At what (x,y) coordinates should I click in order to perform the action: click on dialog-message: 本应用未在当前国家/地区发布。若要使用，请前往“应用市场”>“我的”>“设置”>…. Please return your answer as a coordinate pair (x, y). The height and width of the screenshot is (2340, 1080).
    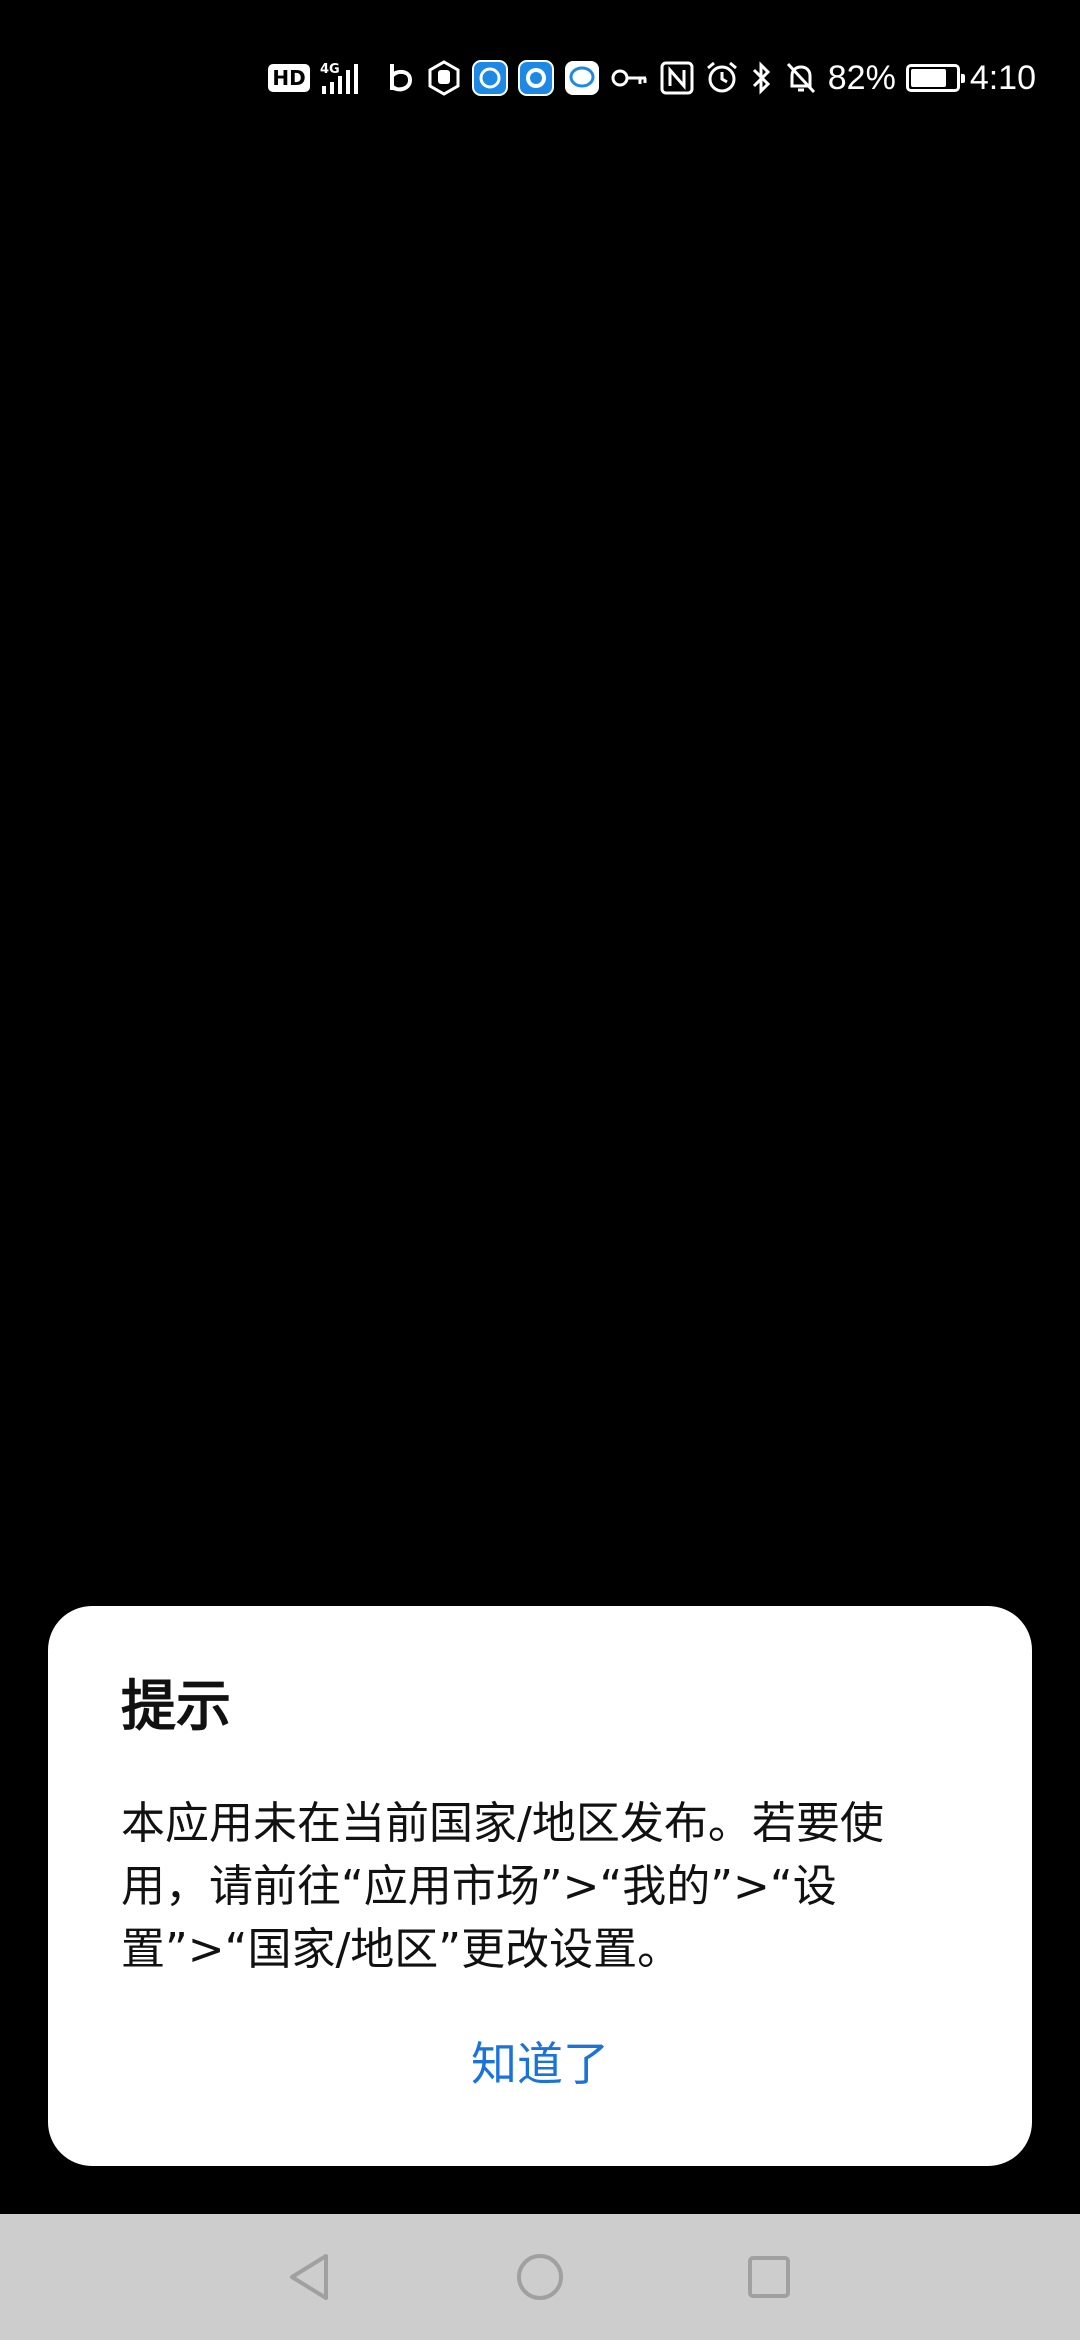
    Looking at the image, I should click on (502, 1886).